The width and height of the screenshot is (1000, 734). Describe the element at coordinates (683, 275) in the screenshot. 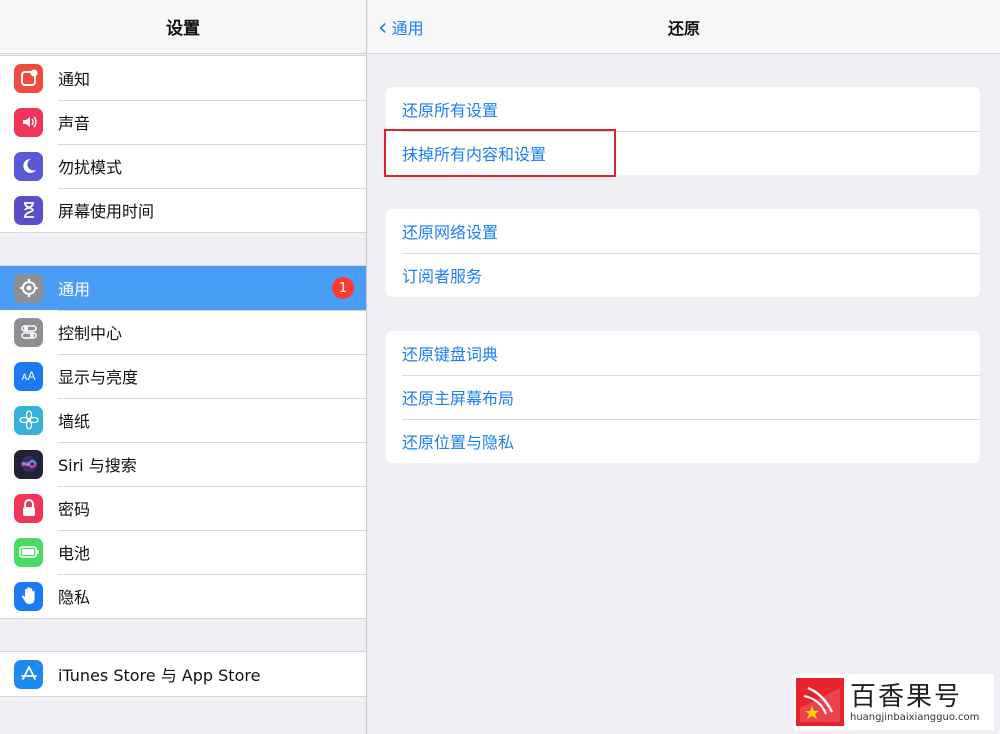

I see `subscriber-services-button: 订阅者服务` at that location.